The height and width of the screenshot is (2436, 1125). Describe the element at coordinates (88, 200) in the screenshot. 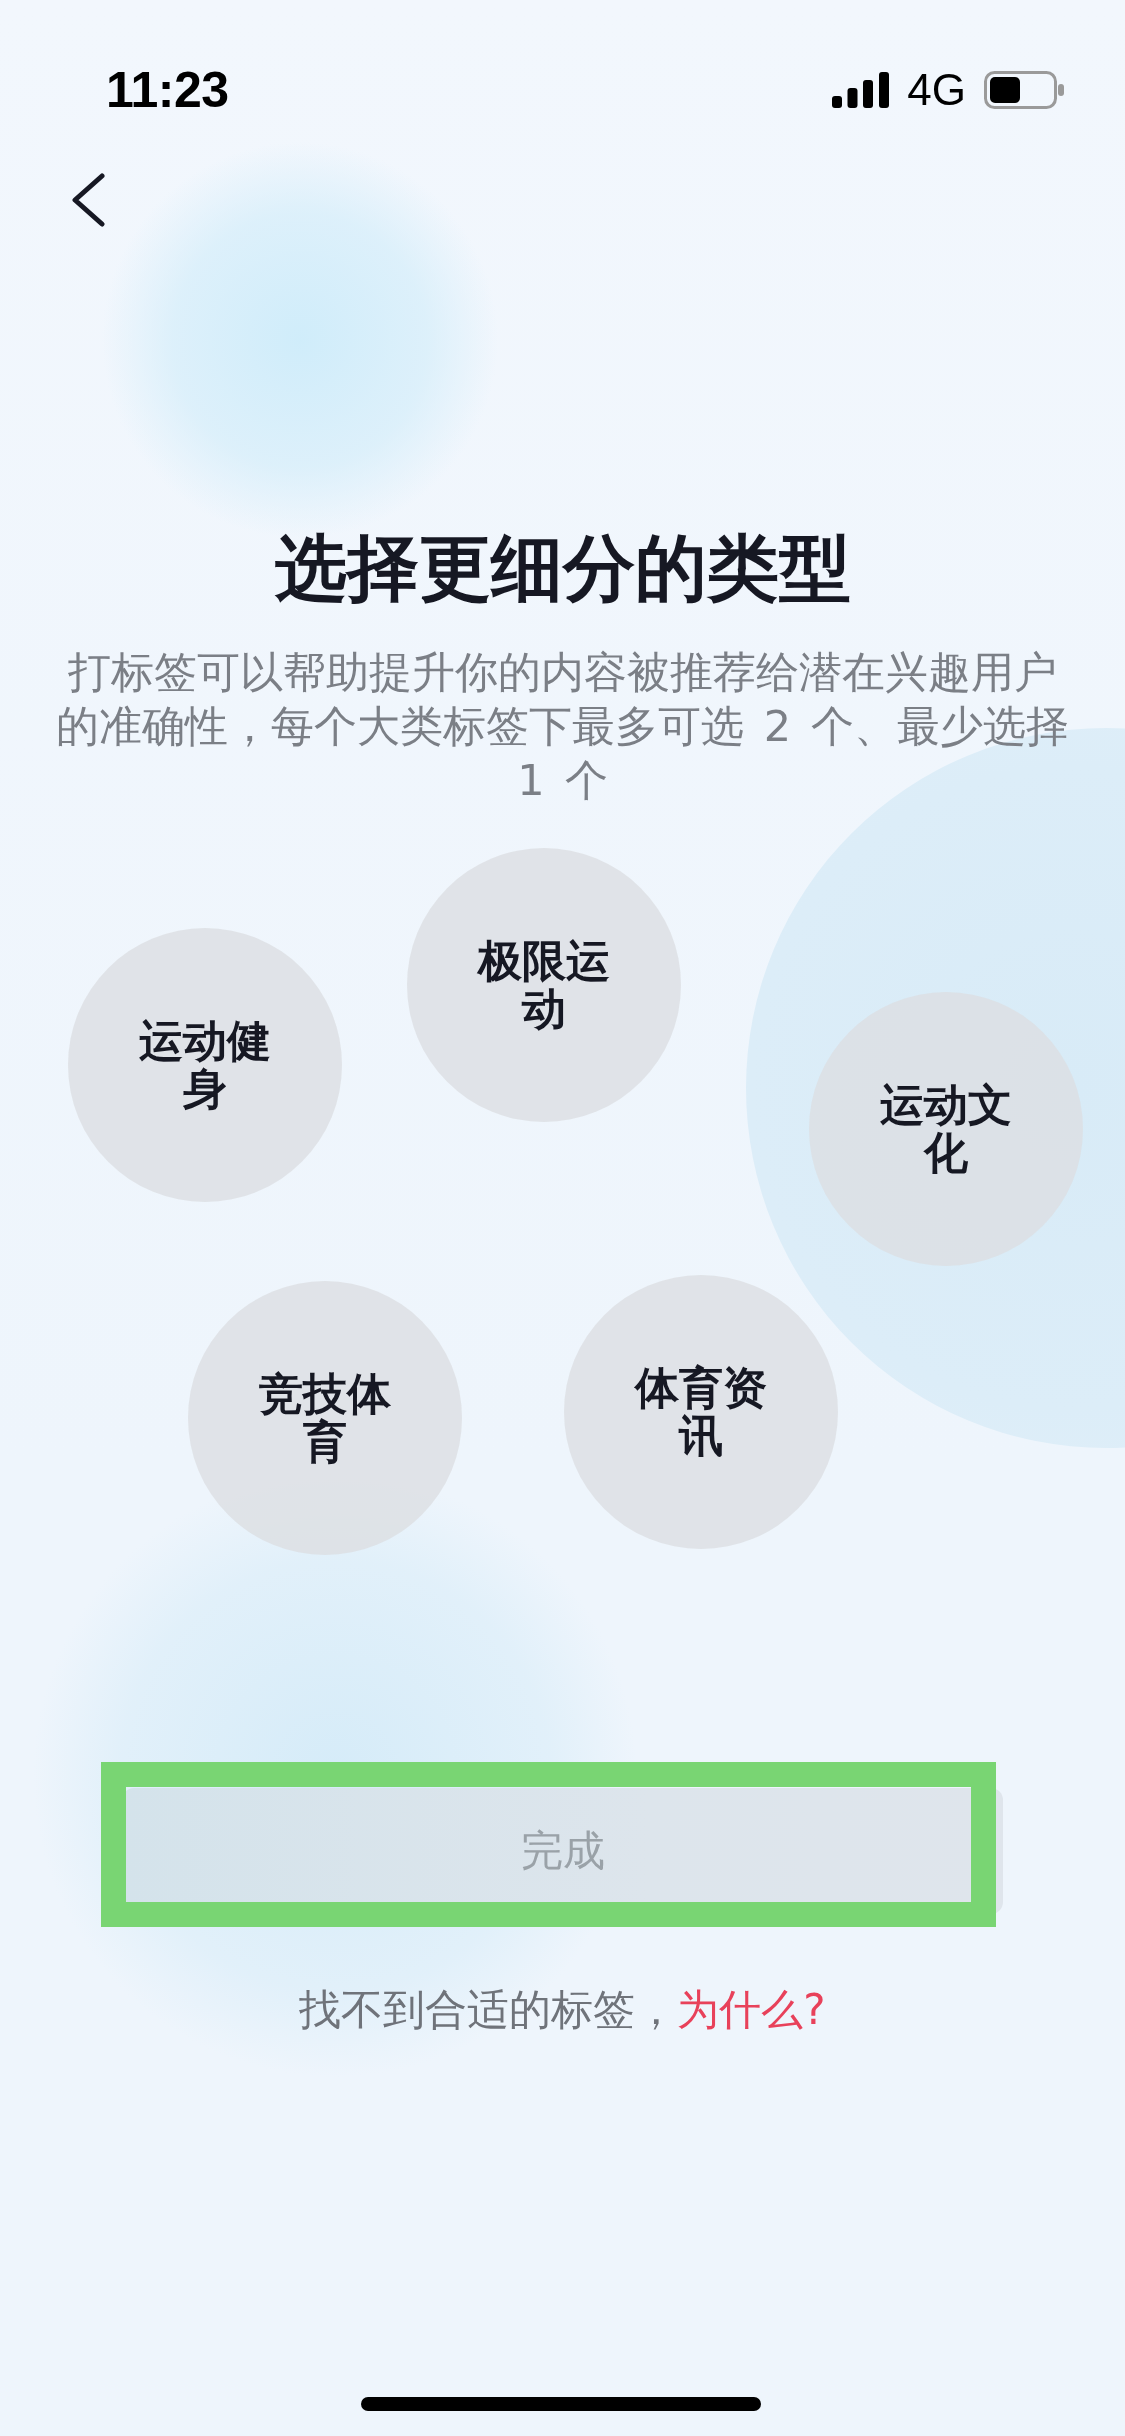

I see `back-icon` at that location.